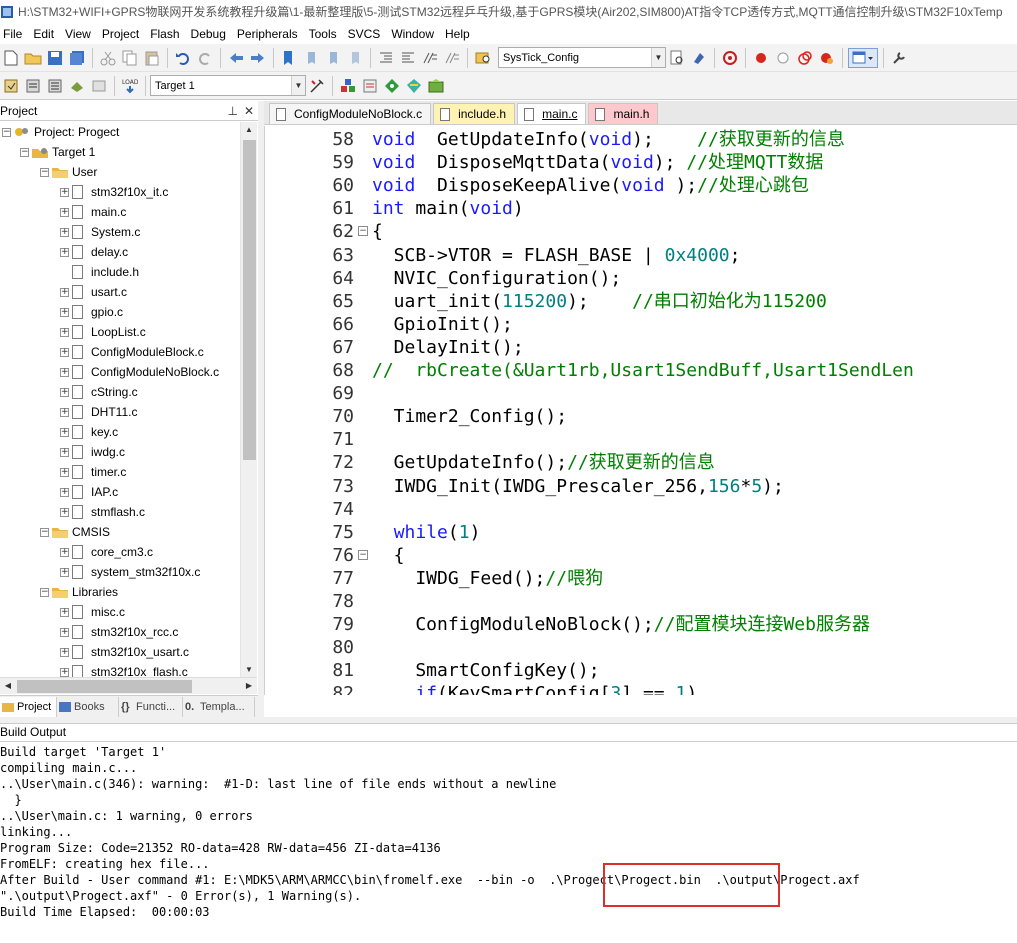 The width and height of the screenshot is (1017, 943). What do you see at coordinates (641, 486) in the screenshot?
I see `code-line: 73 IWDG_Init(IWDG_Prescaler_256,156*5);` at bounding box center [641, 486].